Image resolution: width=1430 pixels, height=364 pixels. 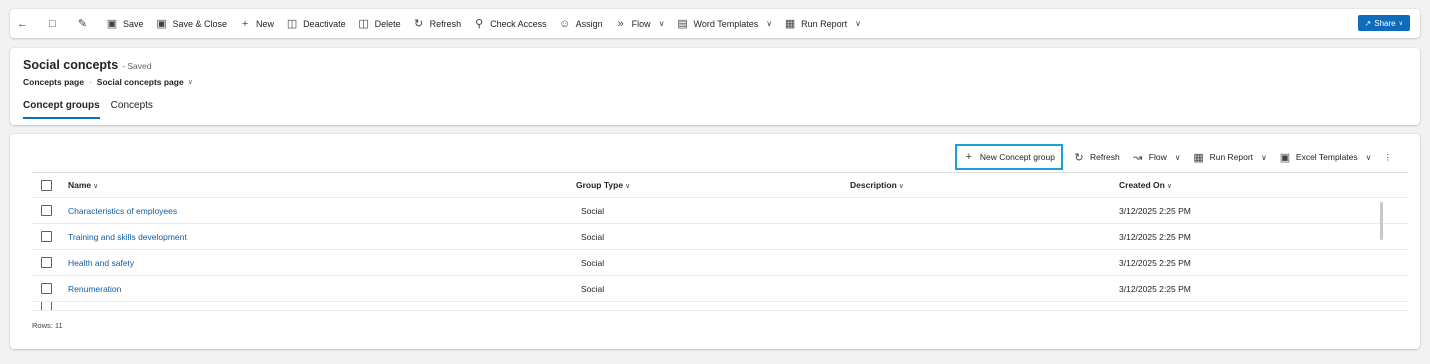 I want to click on form-selector: Social concepts page, so click(x=140, y=82).